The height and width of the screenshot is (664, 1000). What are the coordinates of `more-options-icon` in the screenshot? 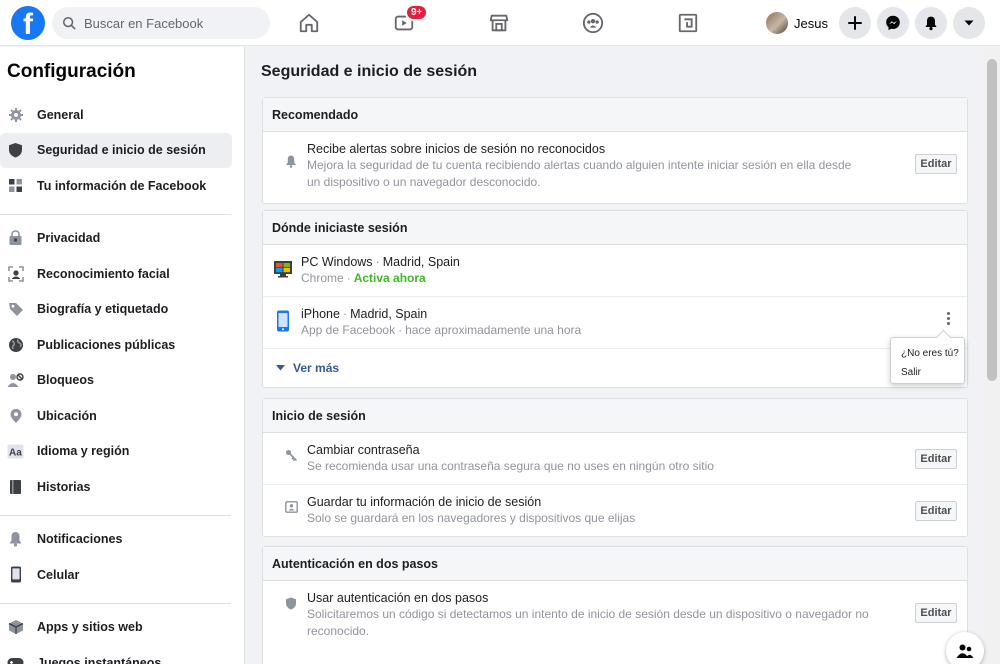 It's located at (949, 318).